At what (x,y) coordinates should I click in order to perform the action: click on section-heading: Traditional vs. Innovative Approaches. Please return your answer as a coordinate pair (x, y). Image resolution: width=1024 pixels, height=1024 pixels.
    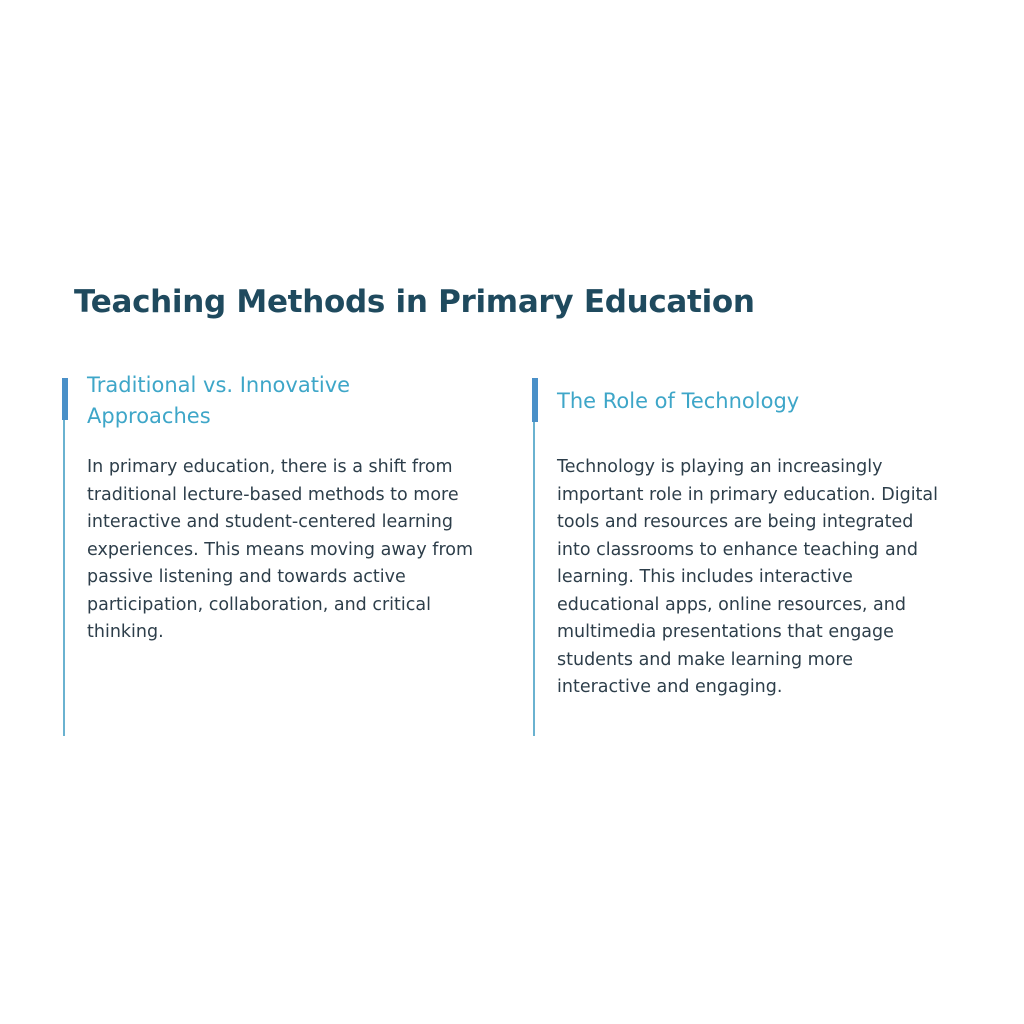
    Looking at the image, I should click on (219, 400).